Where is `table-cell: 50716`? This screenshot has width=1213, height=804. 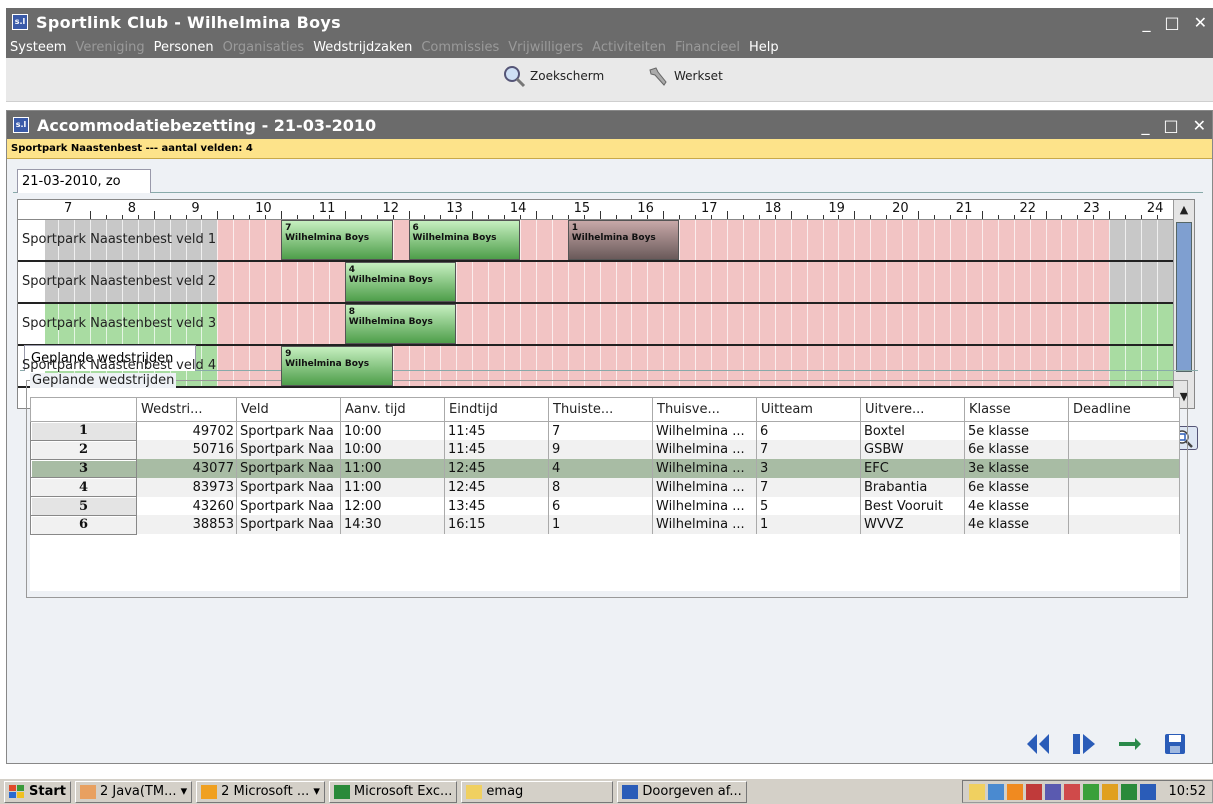 table-cell: 50716 is located at coordinates (186, 450).